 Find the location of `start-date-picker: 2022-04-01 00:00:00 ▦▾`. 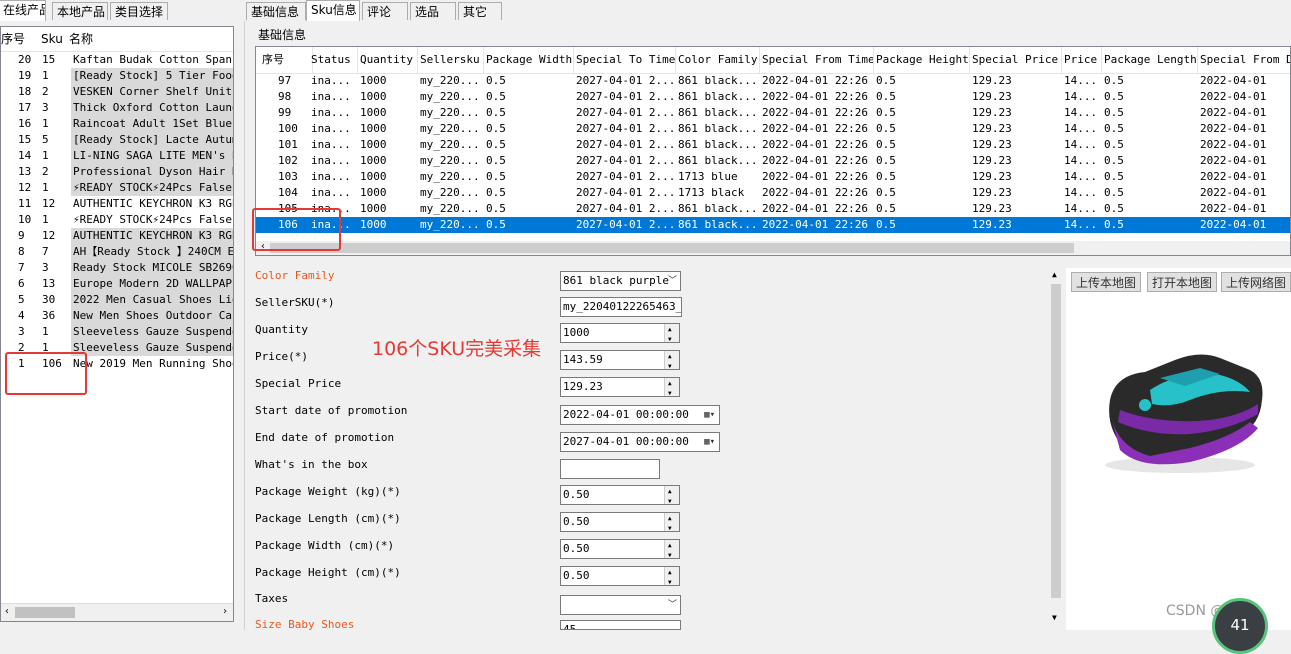

start-date-picker: 2022-04-01 00:00:00 ▦▾ is located at coordinates (640, 415).